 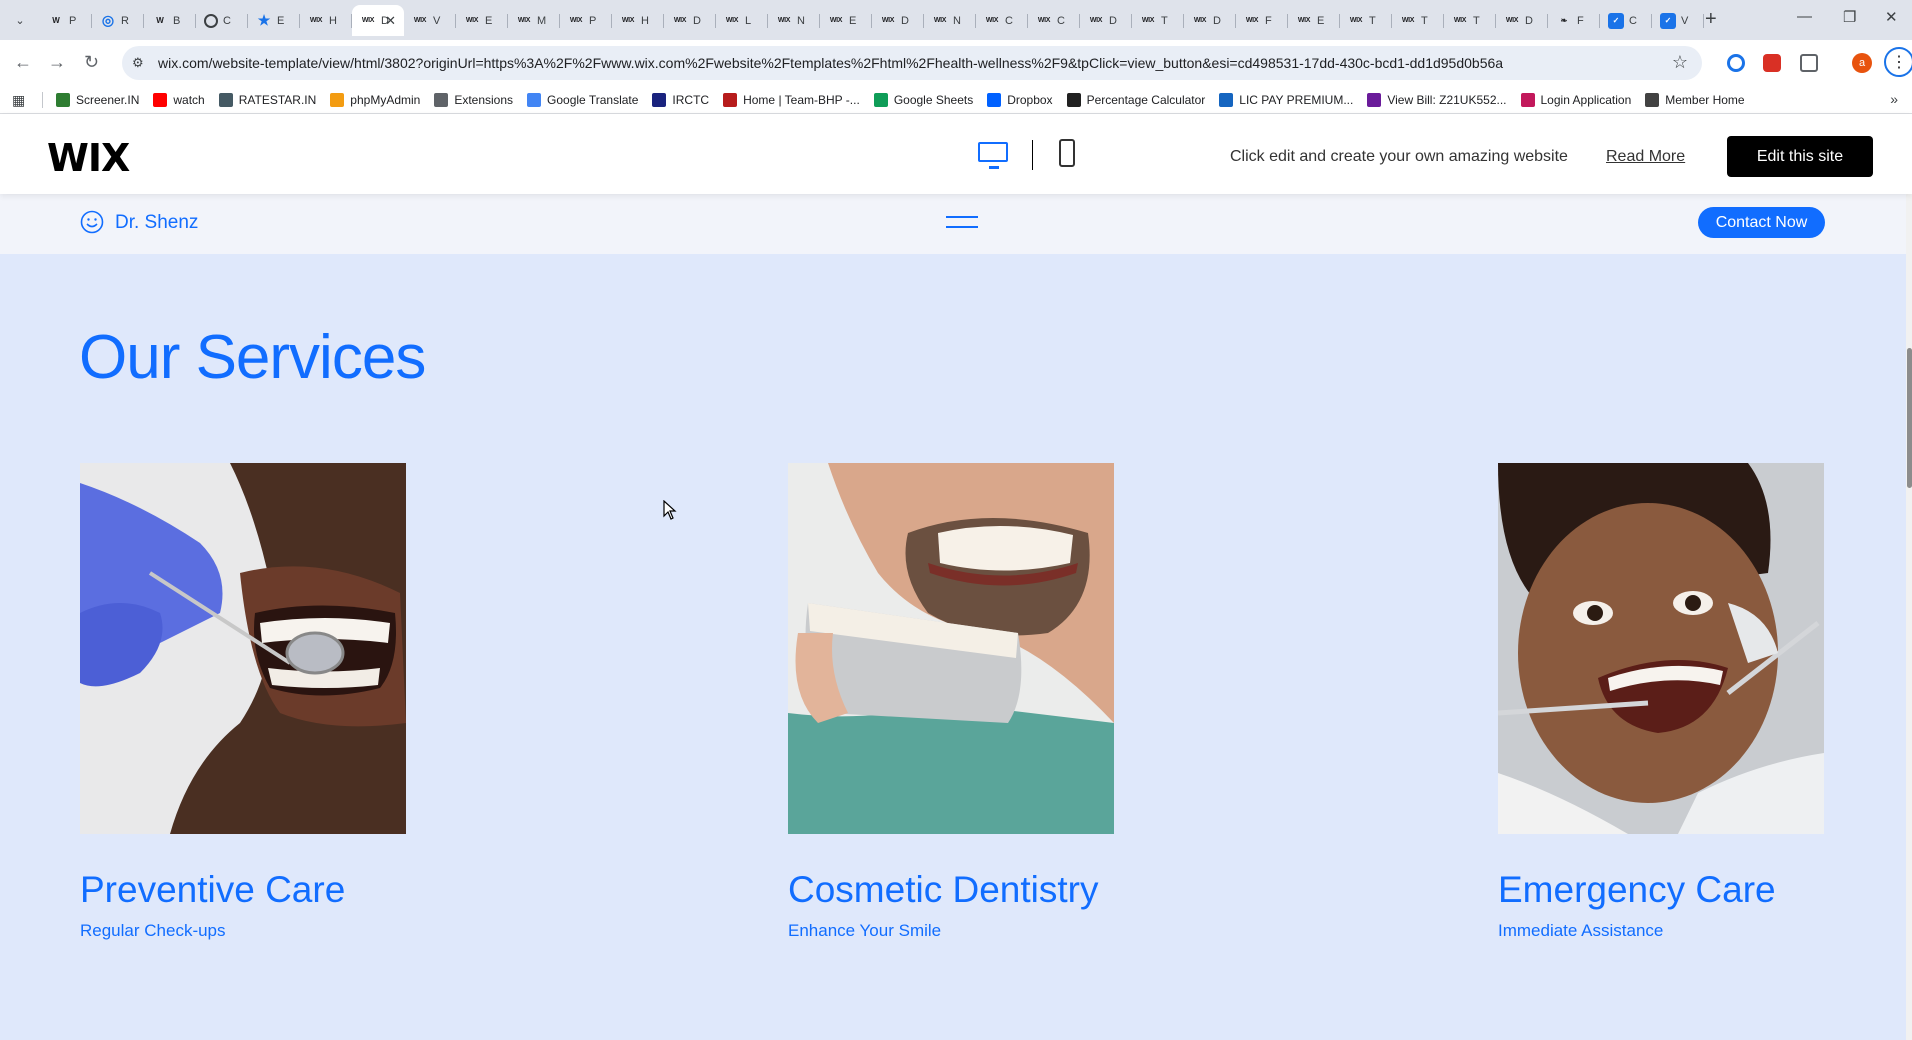 I want to click on globe-icon: ◎, so click(x=108, y=20).